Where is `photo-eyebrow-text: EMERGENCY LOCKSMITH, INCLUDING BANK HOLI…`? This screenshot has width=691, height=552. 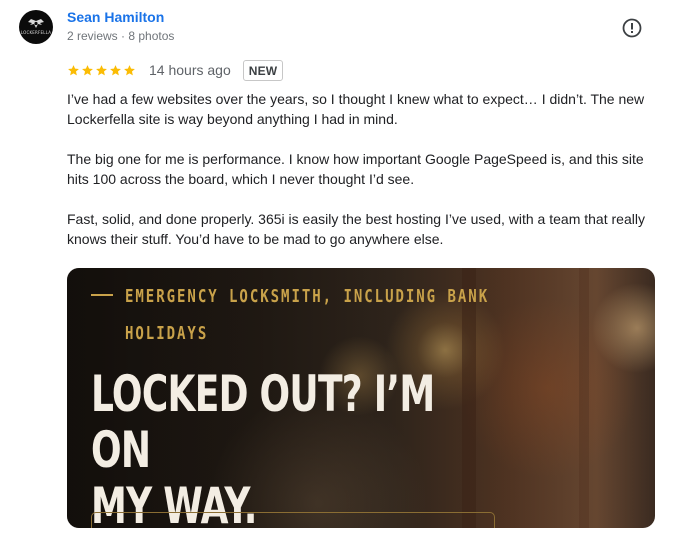
photo-eyebrow-text: EMERGENCY LOCKSMITH, INCLUDING BANK HOLI… is located at coordinates (307, 315).